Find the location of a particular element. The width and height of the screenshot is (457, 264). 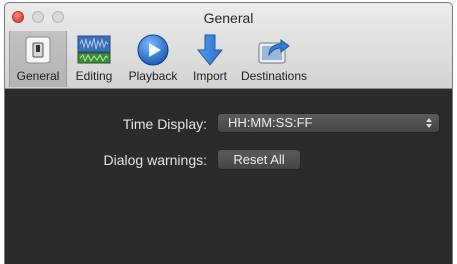

playback-play-icon is located at coordinates (153, 50).